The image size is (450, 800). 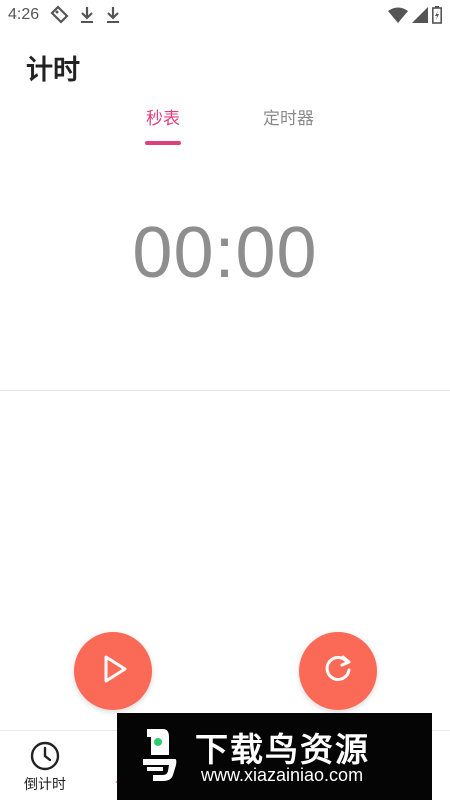 What do you see at coordinates (53, 70) in the screenshot?
I see `page-title: 计时` at bounding box center [53, 70].